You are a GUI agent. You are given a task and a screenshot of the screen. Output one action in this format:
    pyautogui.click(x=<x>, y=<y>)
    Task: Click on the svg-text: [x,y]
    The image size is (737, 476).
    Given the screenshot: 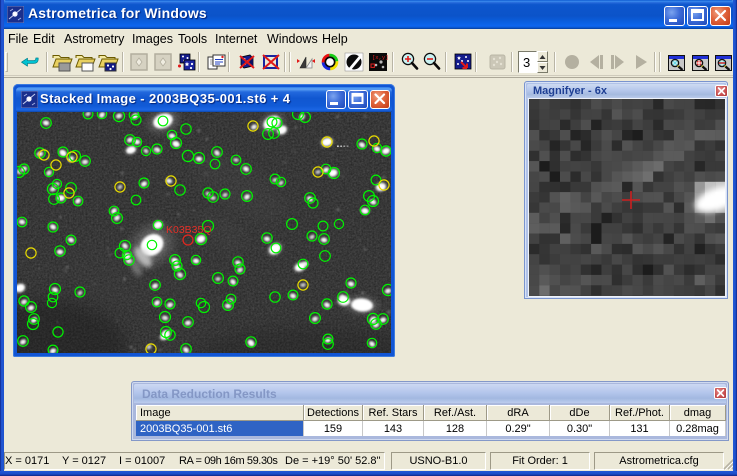 What is the action you would take?
    pyautogui.click(x=380, y=57)
    